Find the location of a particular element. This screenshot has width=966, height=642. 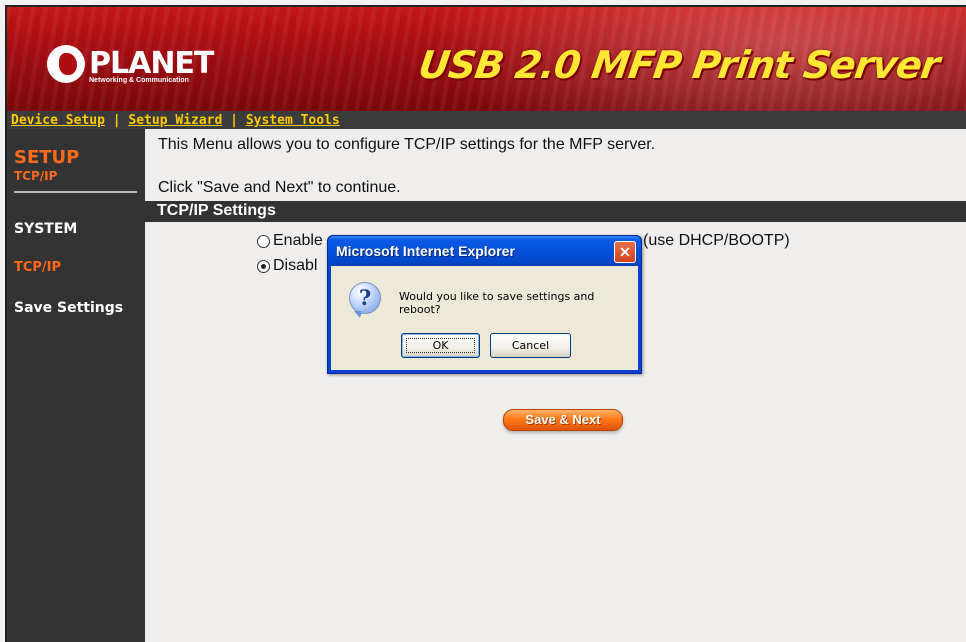

focus-ring is located at coordinates (440, 345).